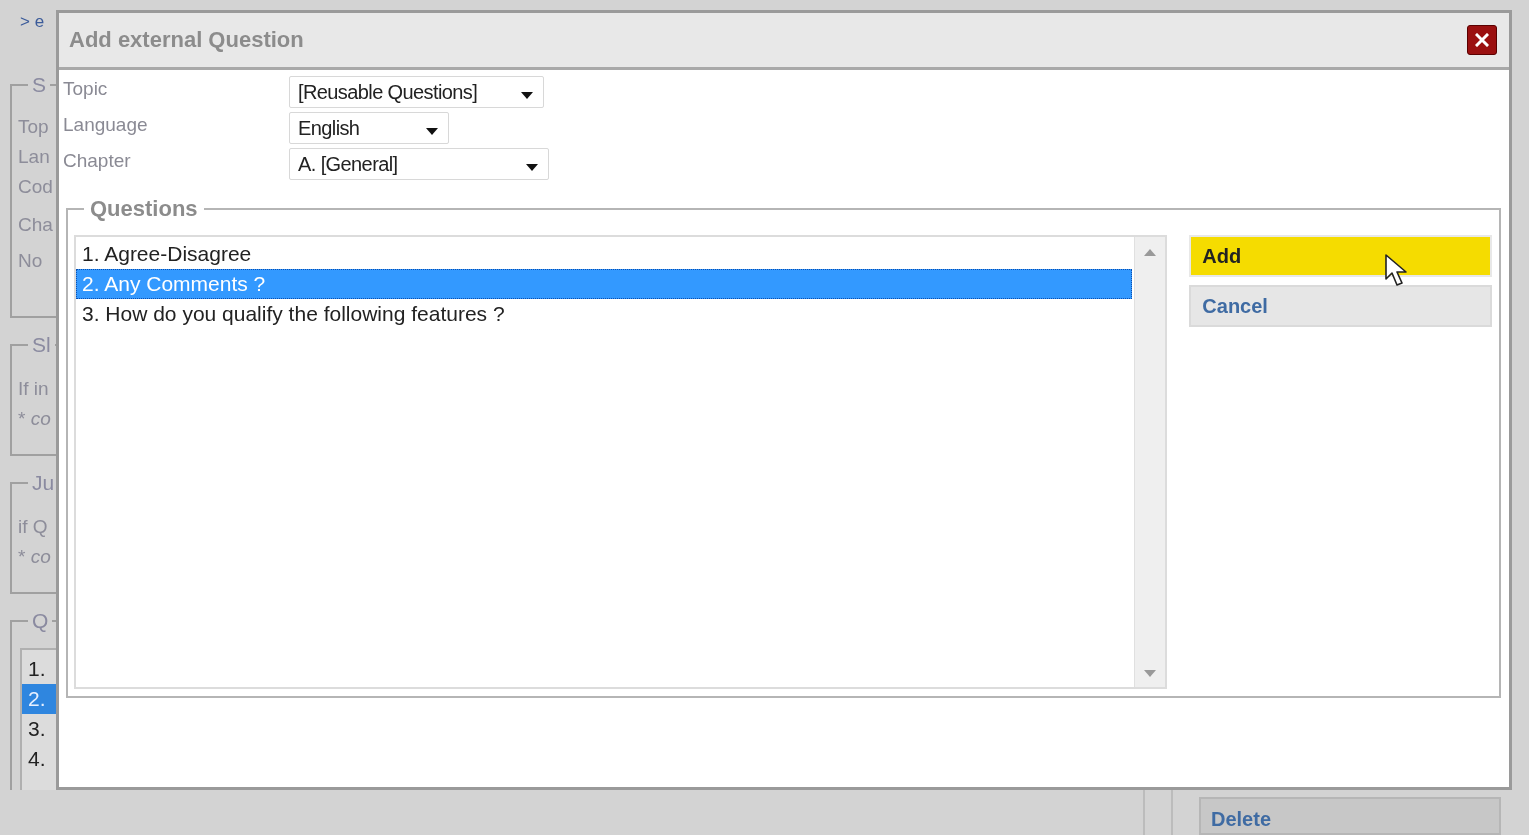 The height and width of the screenshot is (835, 1529). I want to click on breadcrumb-link: > e, so click(32, 22).